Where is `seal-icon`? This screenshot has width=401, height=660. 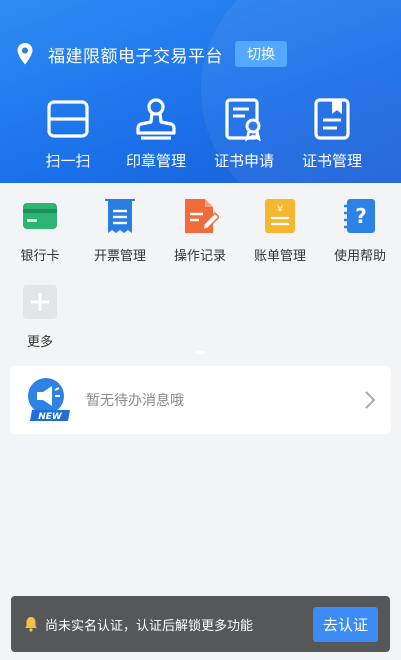 seal-icon is located at coordinates (156, 119).